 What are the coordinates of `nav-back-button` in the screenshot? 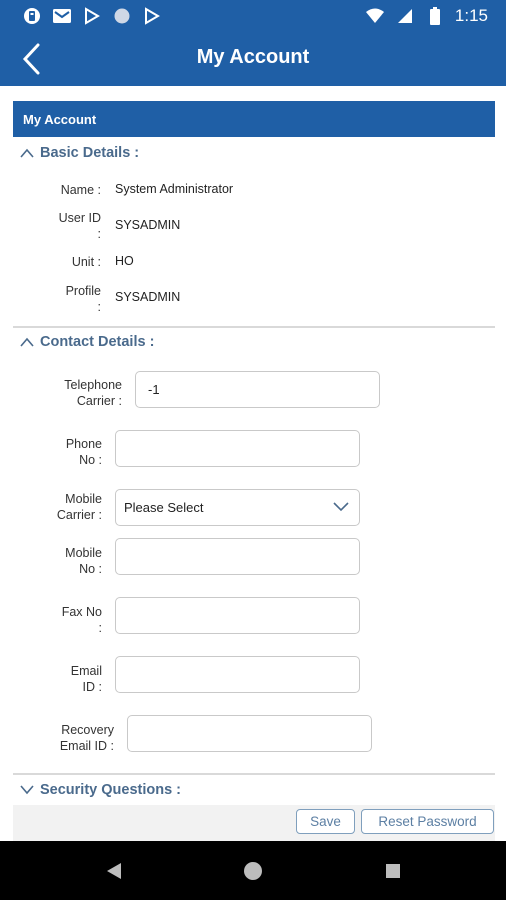 It's located at (114, 871).